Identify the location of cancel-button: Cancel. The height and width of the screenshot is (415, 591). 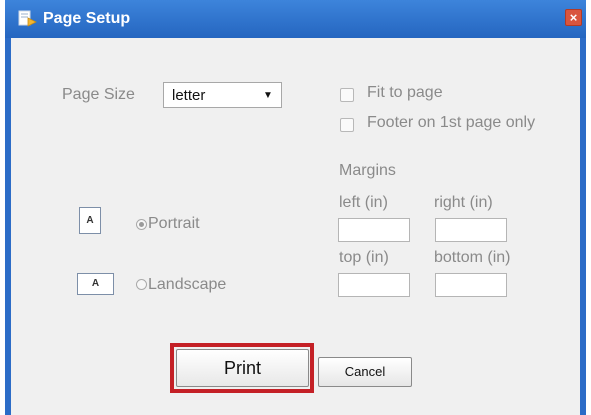
(365, 372).